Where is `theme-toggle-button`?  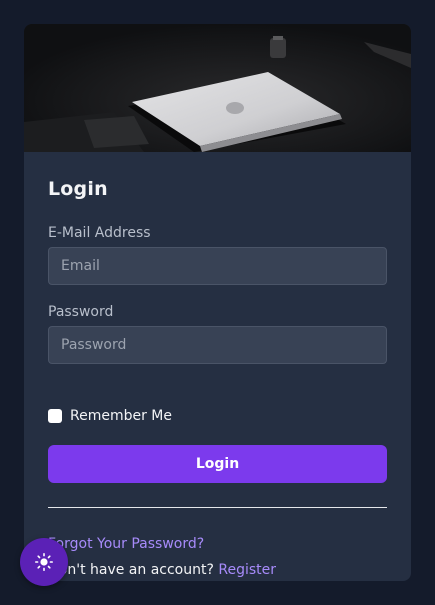 theme-toggle-button is located at coordinates (44, 562).